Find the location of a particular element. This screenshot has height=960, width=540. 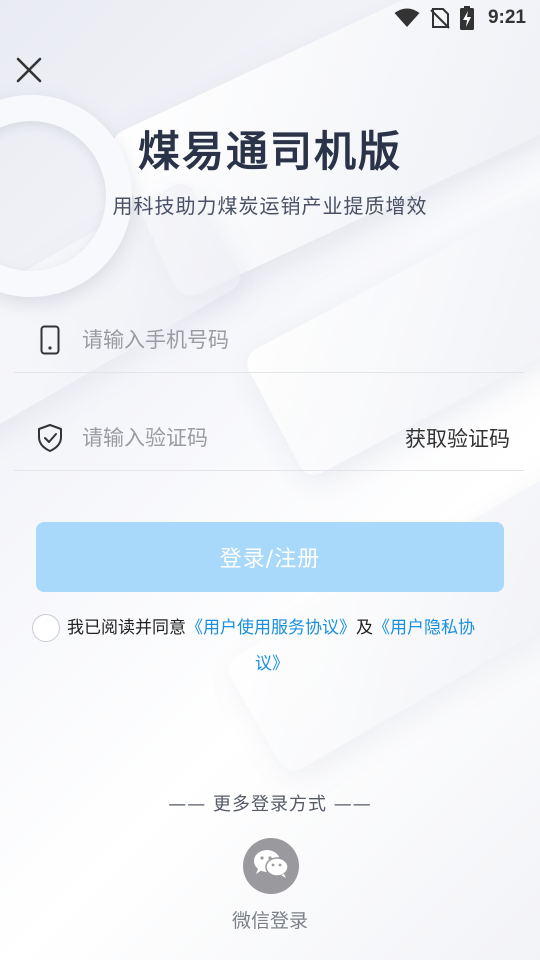

wechat-login-label: 微信登录 is located at coordinates (269, 921).